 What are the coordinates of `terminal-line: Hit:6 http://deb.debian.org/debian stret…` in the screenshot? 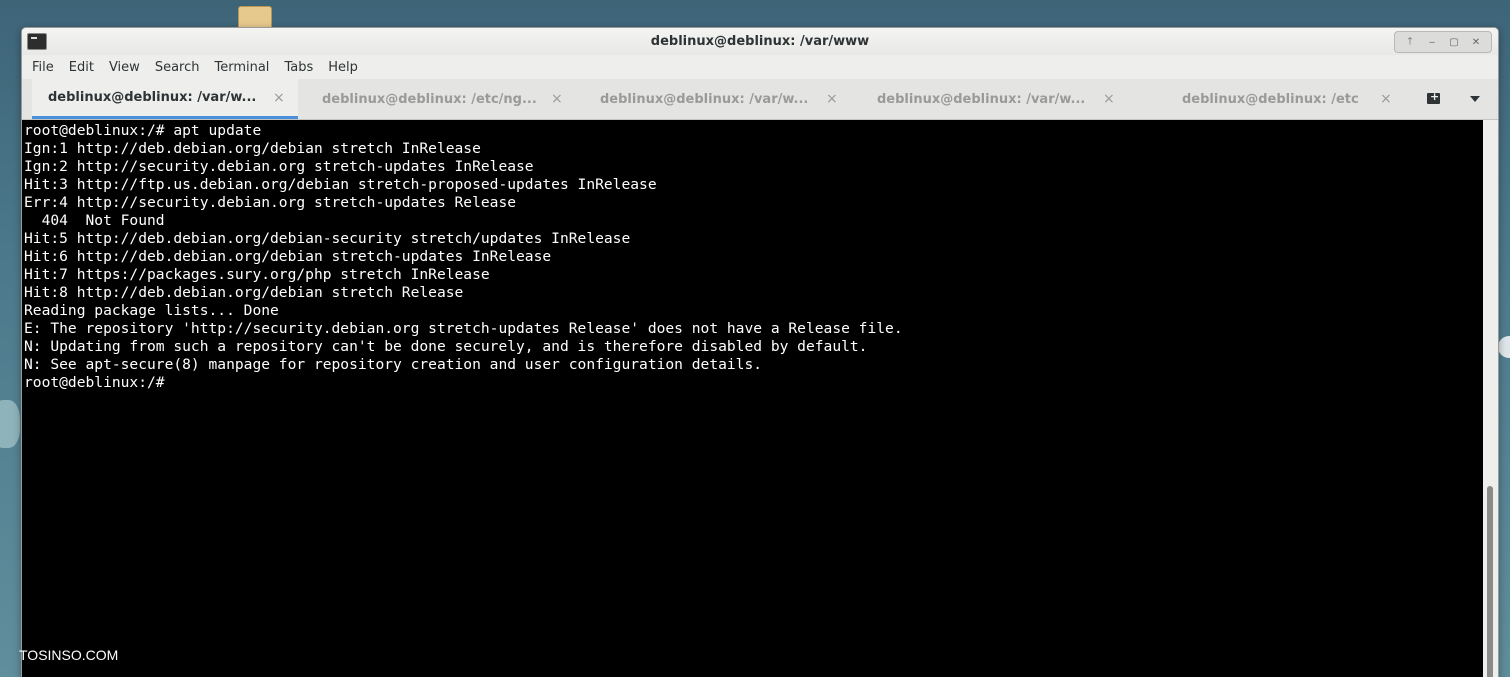 It's located at (288, 256).